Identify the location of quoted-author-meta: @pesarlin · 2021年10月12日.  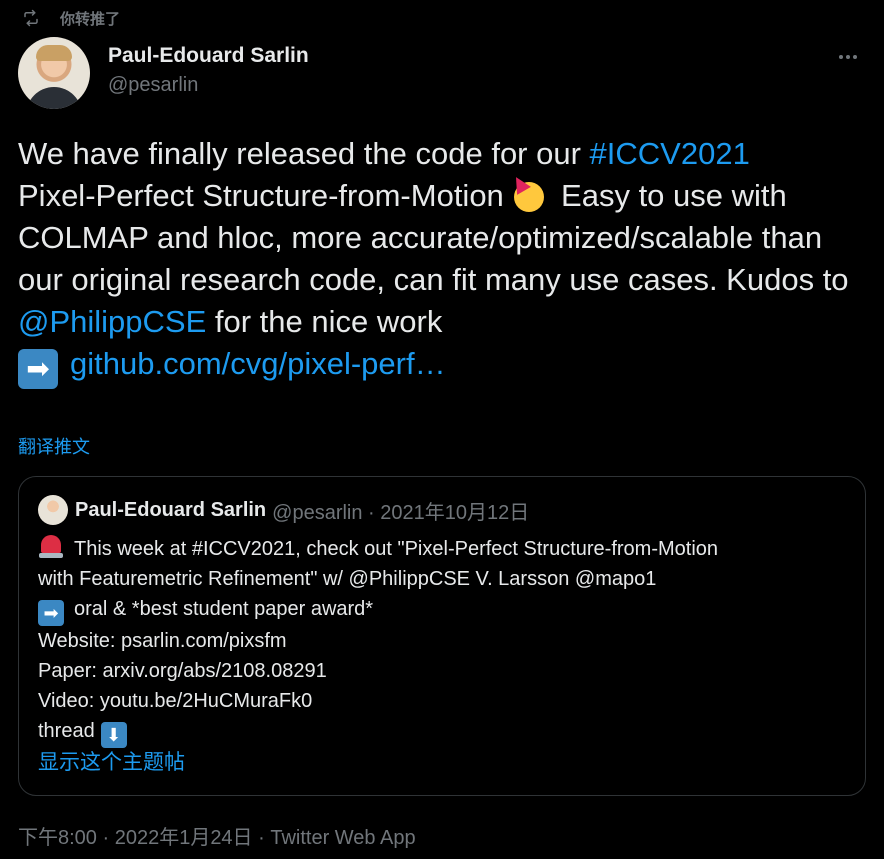
(401, 512).